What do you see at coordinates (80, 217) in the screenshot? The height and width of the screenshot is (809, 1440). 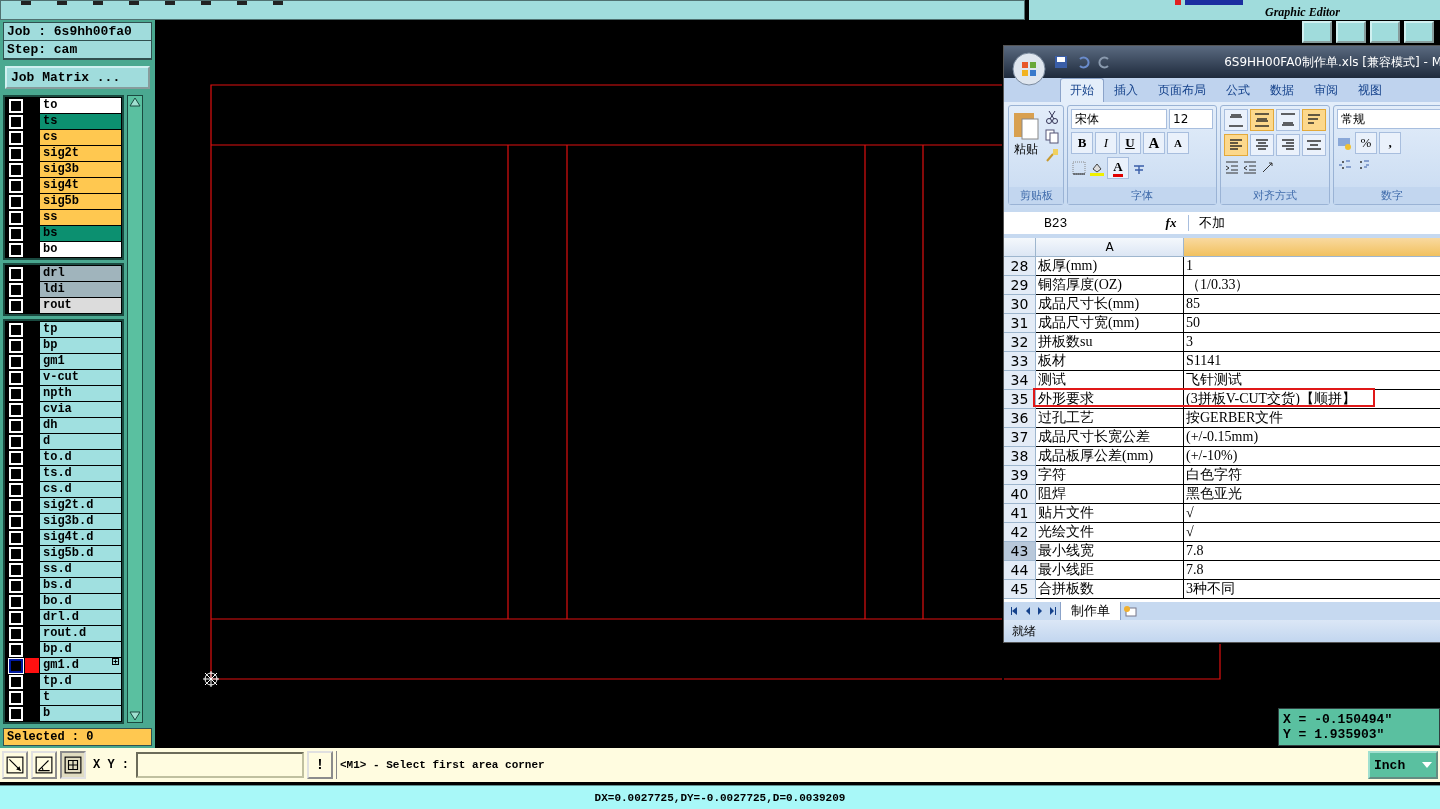 I see `layer-name: ss` at bounding box center [80, 217].